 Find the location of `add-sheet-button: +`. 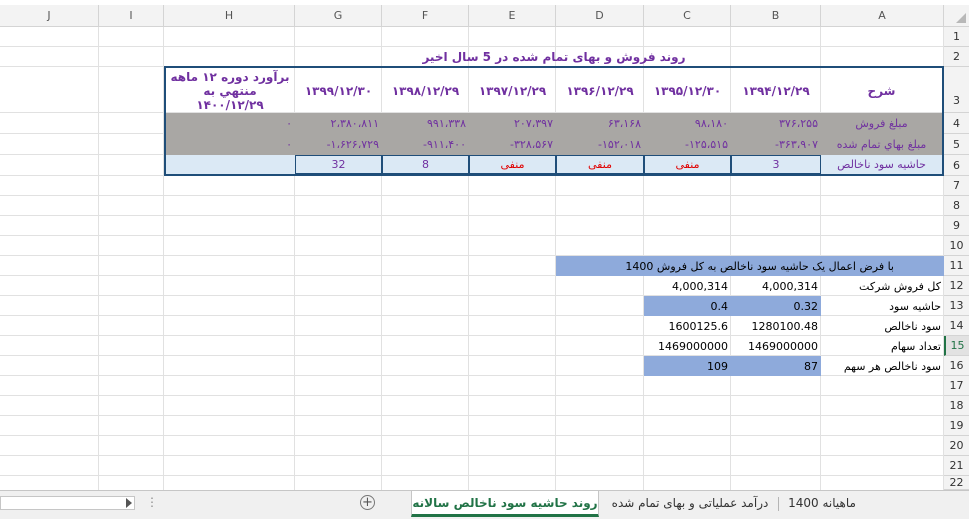

add-sheet-button: + is located at coordinates (367, 502).